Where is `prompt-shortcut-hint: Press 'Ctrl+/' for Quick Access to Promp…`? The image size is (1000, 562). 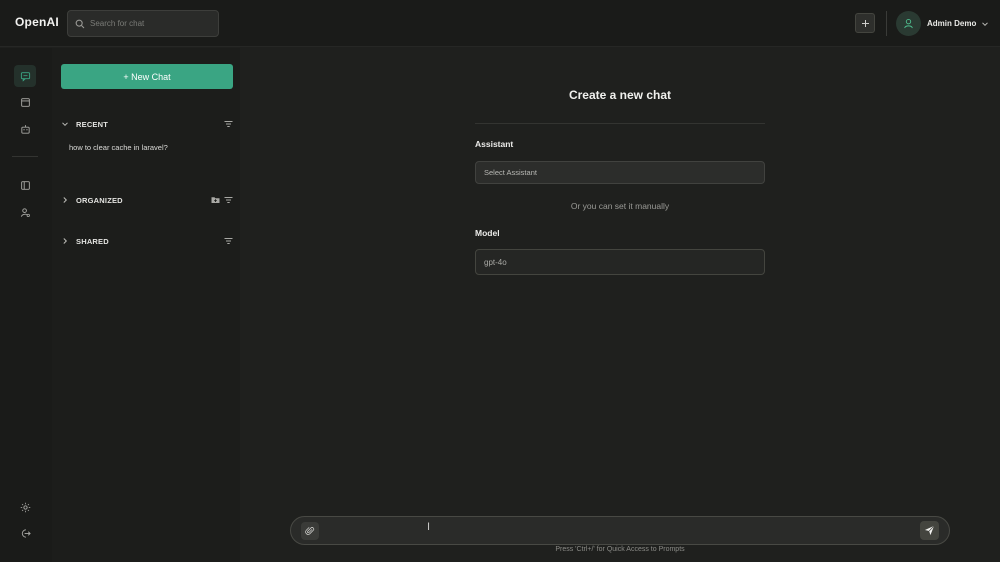
prompt-shortcut-hint: Press 'Ctrl+/' for Quick Access to Promp… is located at coordinates (620, 549).